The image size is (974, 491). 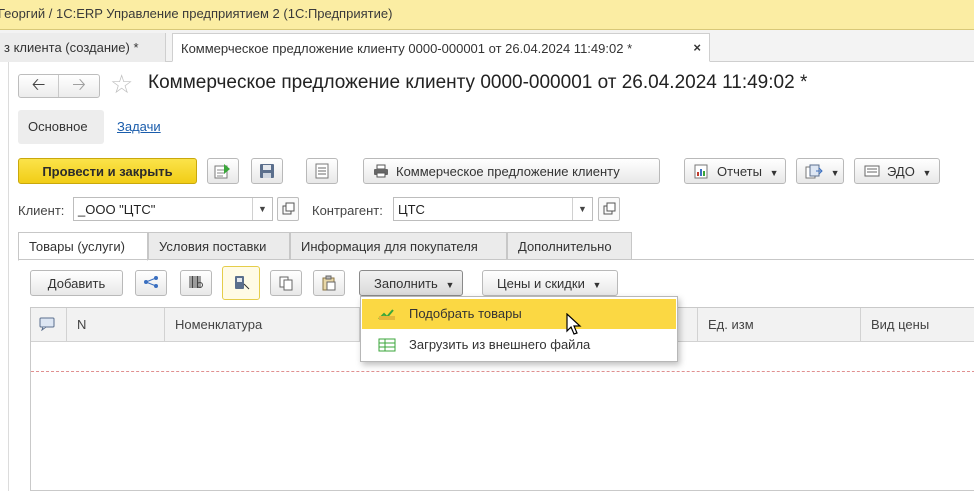 I want to click on open-client-button, so click(x=288, y=209).